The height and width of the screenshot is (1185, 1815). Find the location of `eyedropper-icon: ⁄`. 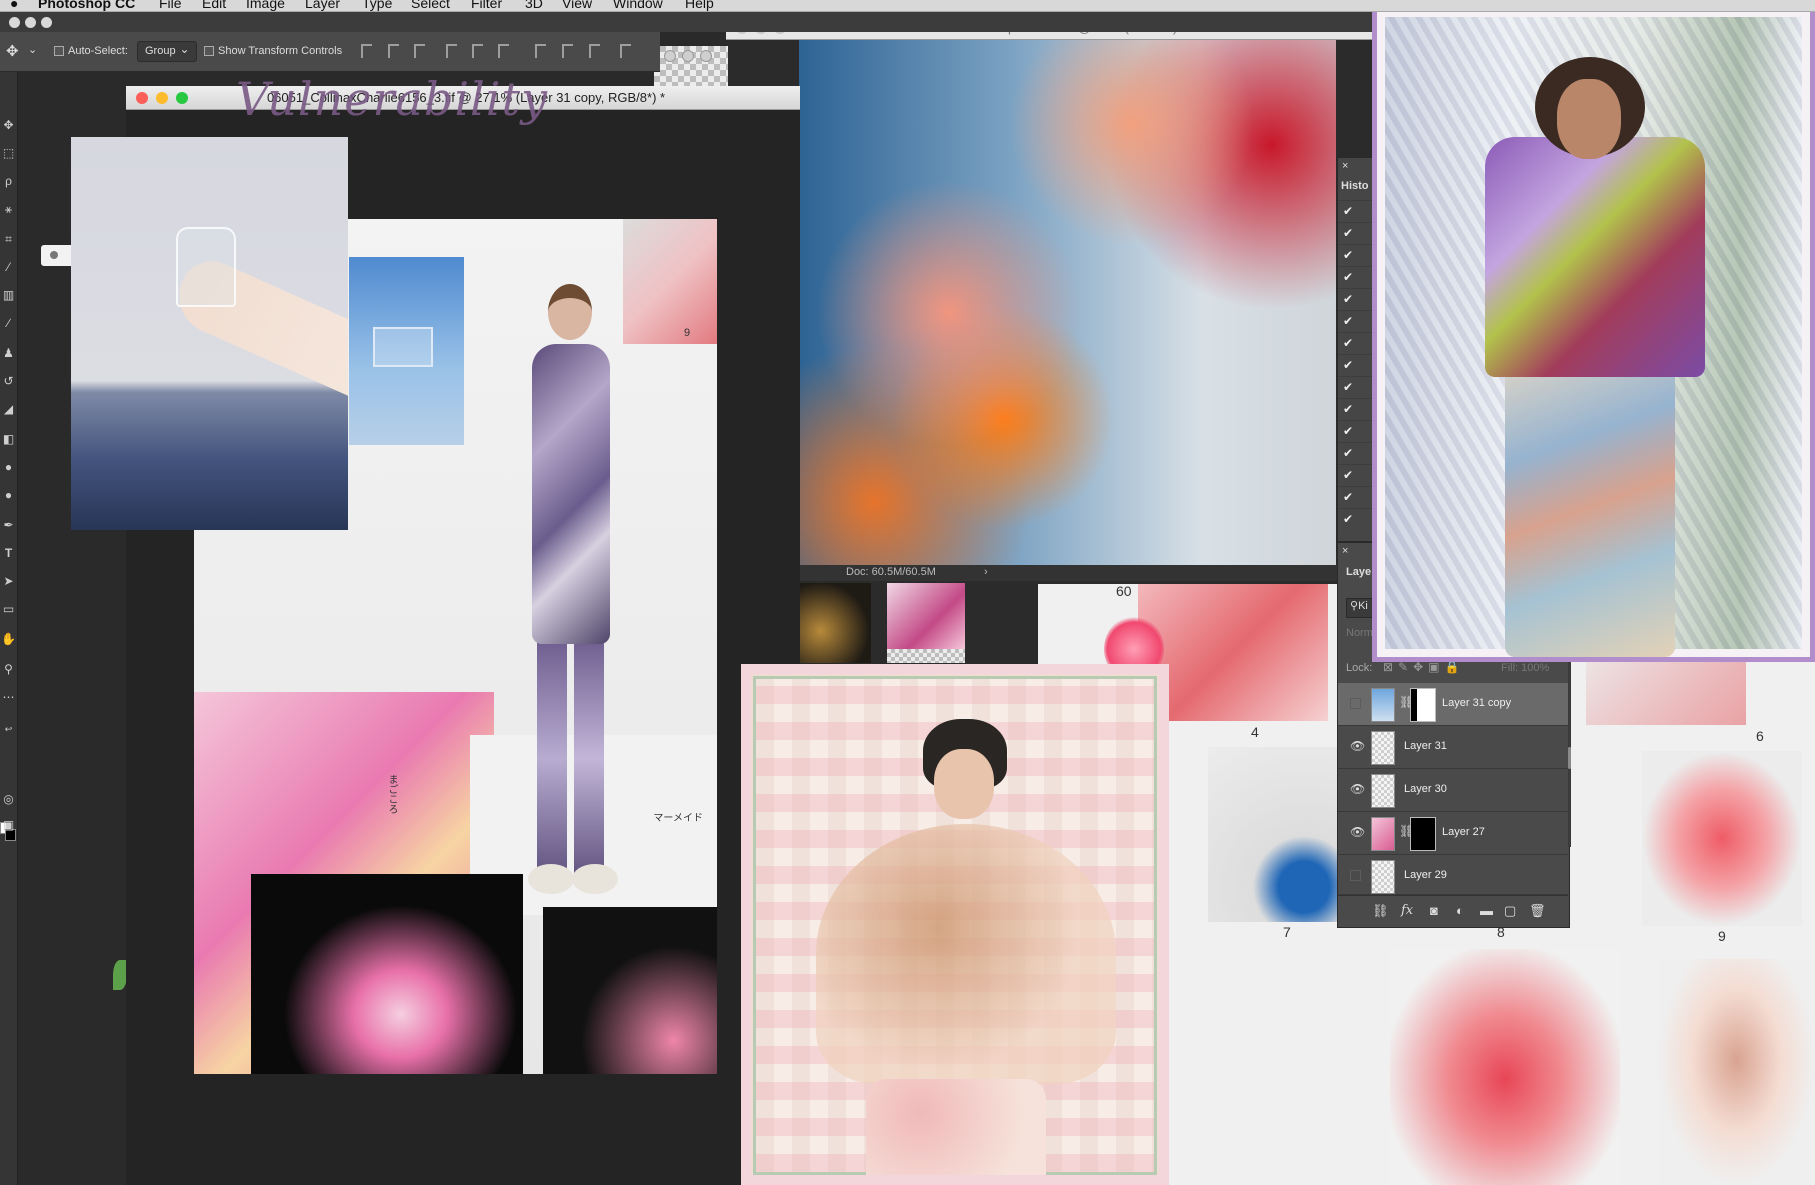

eyedropper-icon: ⁄ is located at coordinates (8, 267).